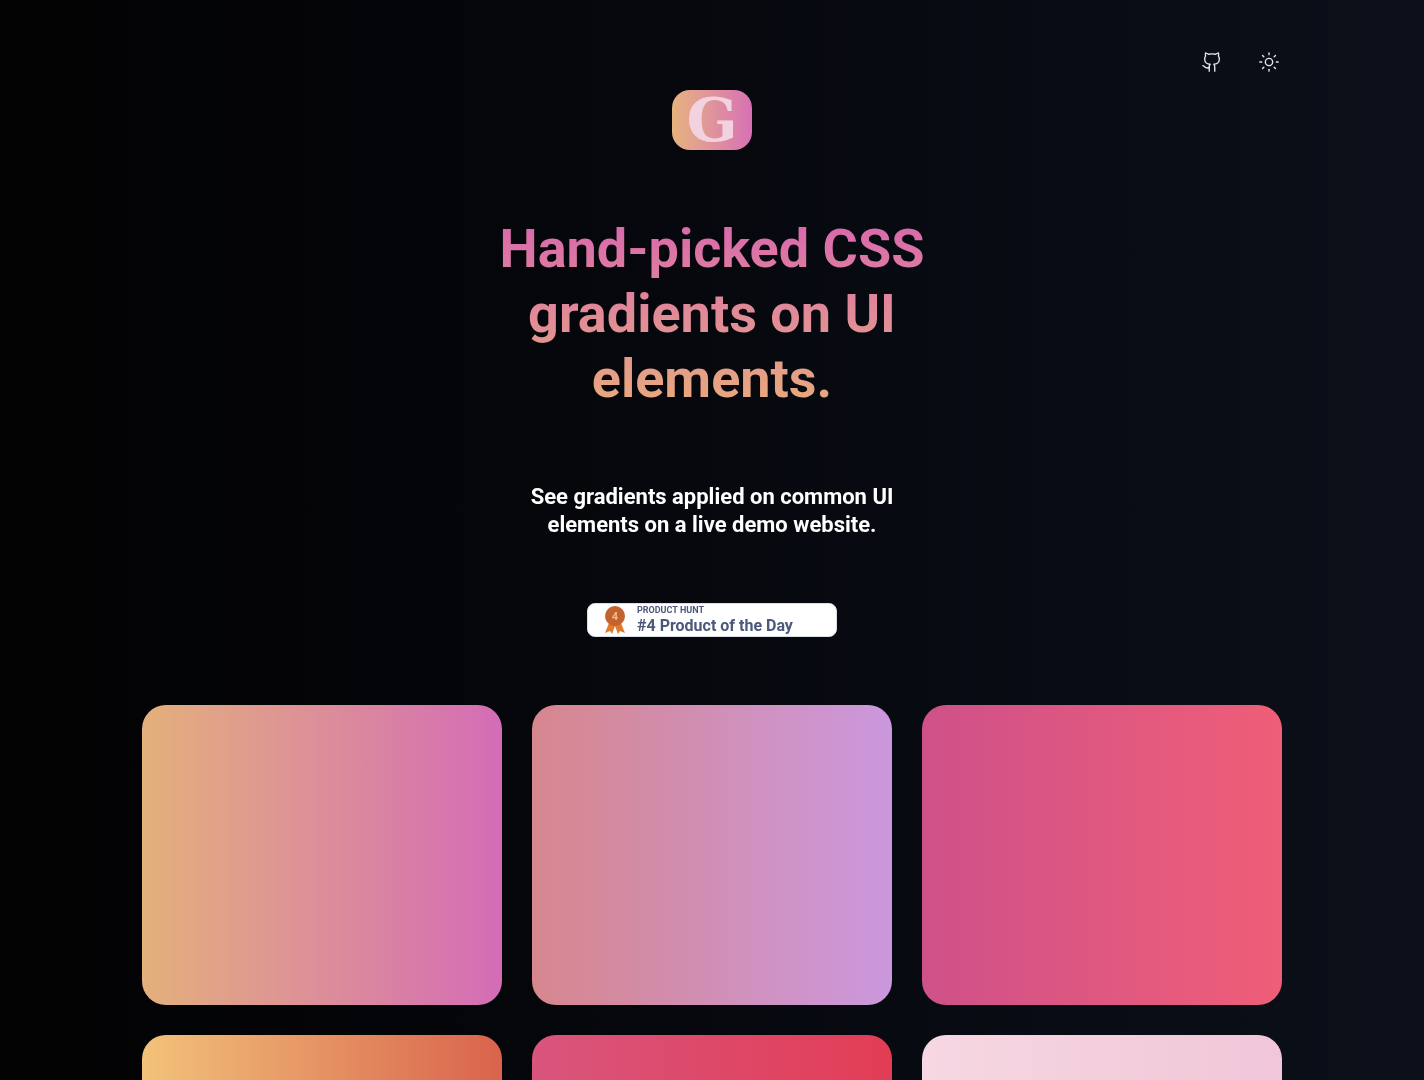 This screenshot has width=1424, height=1080. Describe the element at coordinates (712, 511) in the screenshot. I see `hero-subtitle: See gradients applied on common UI elements on a live demo website.` at that location.